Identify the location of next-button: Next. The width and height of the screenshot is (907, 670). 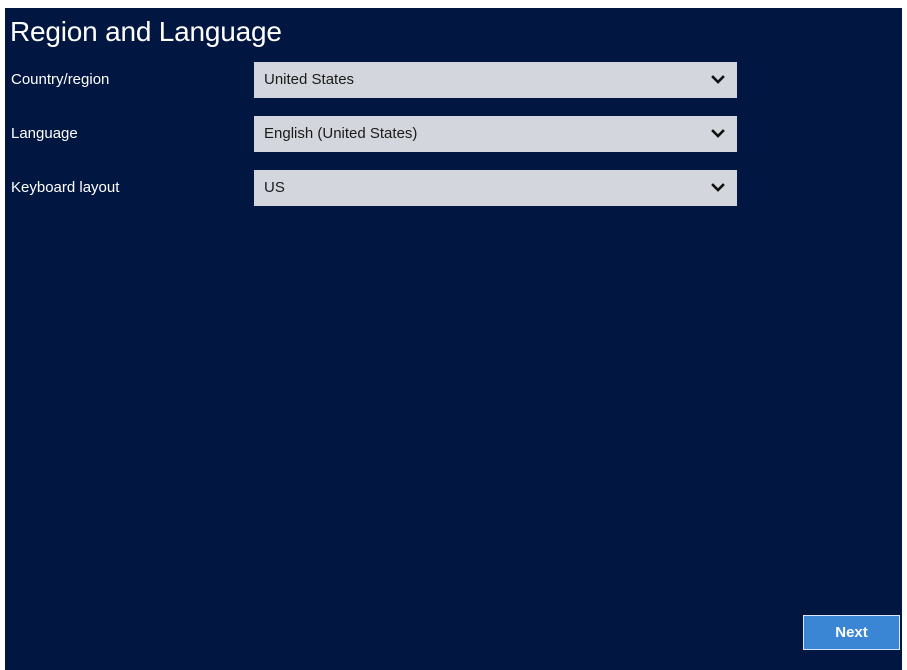
(851, 632).